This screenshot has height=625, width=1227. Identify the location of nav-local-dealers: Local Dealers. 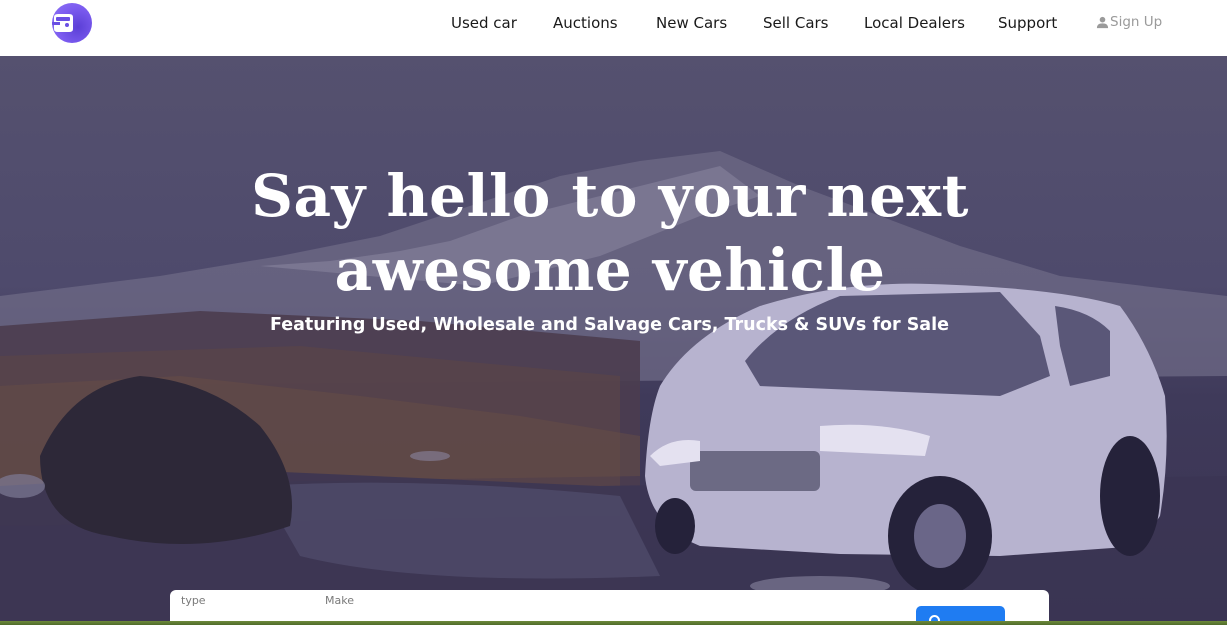
(914, 23).